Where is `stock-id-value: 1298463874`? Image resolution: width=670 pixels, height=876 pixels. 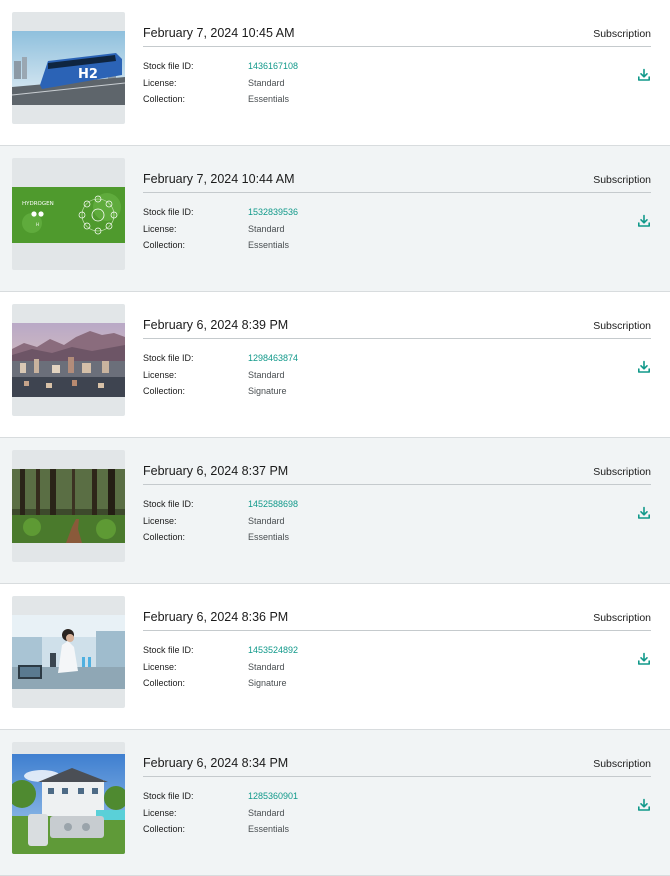 stock-id-value: 1298463874 is located at coordinates (273, 358).